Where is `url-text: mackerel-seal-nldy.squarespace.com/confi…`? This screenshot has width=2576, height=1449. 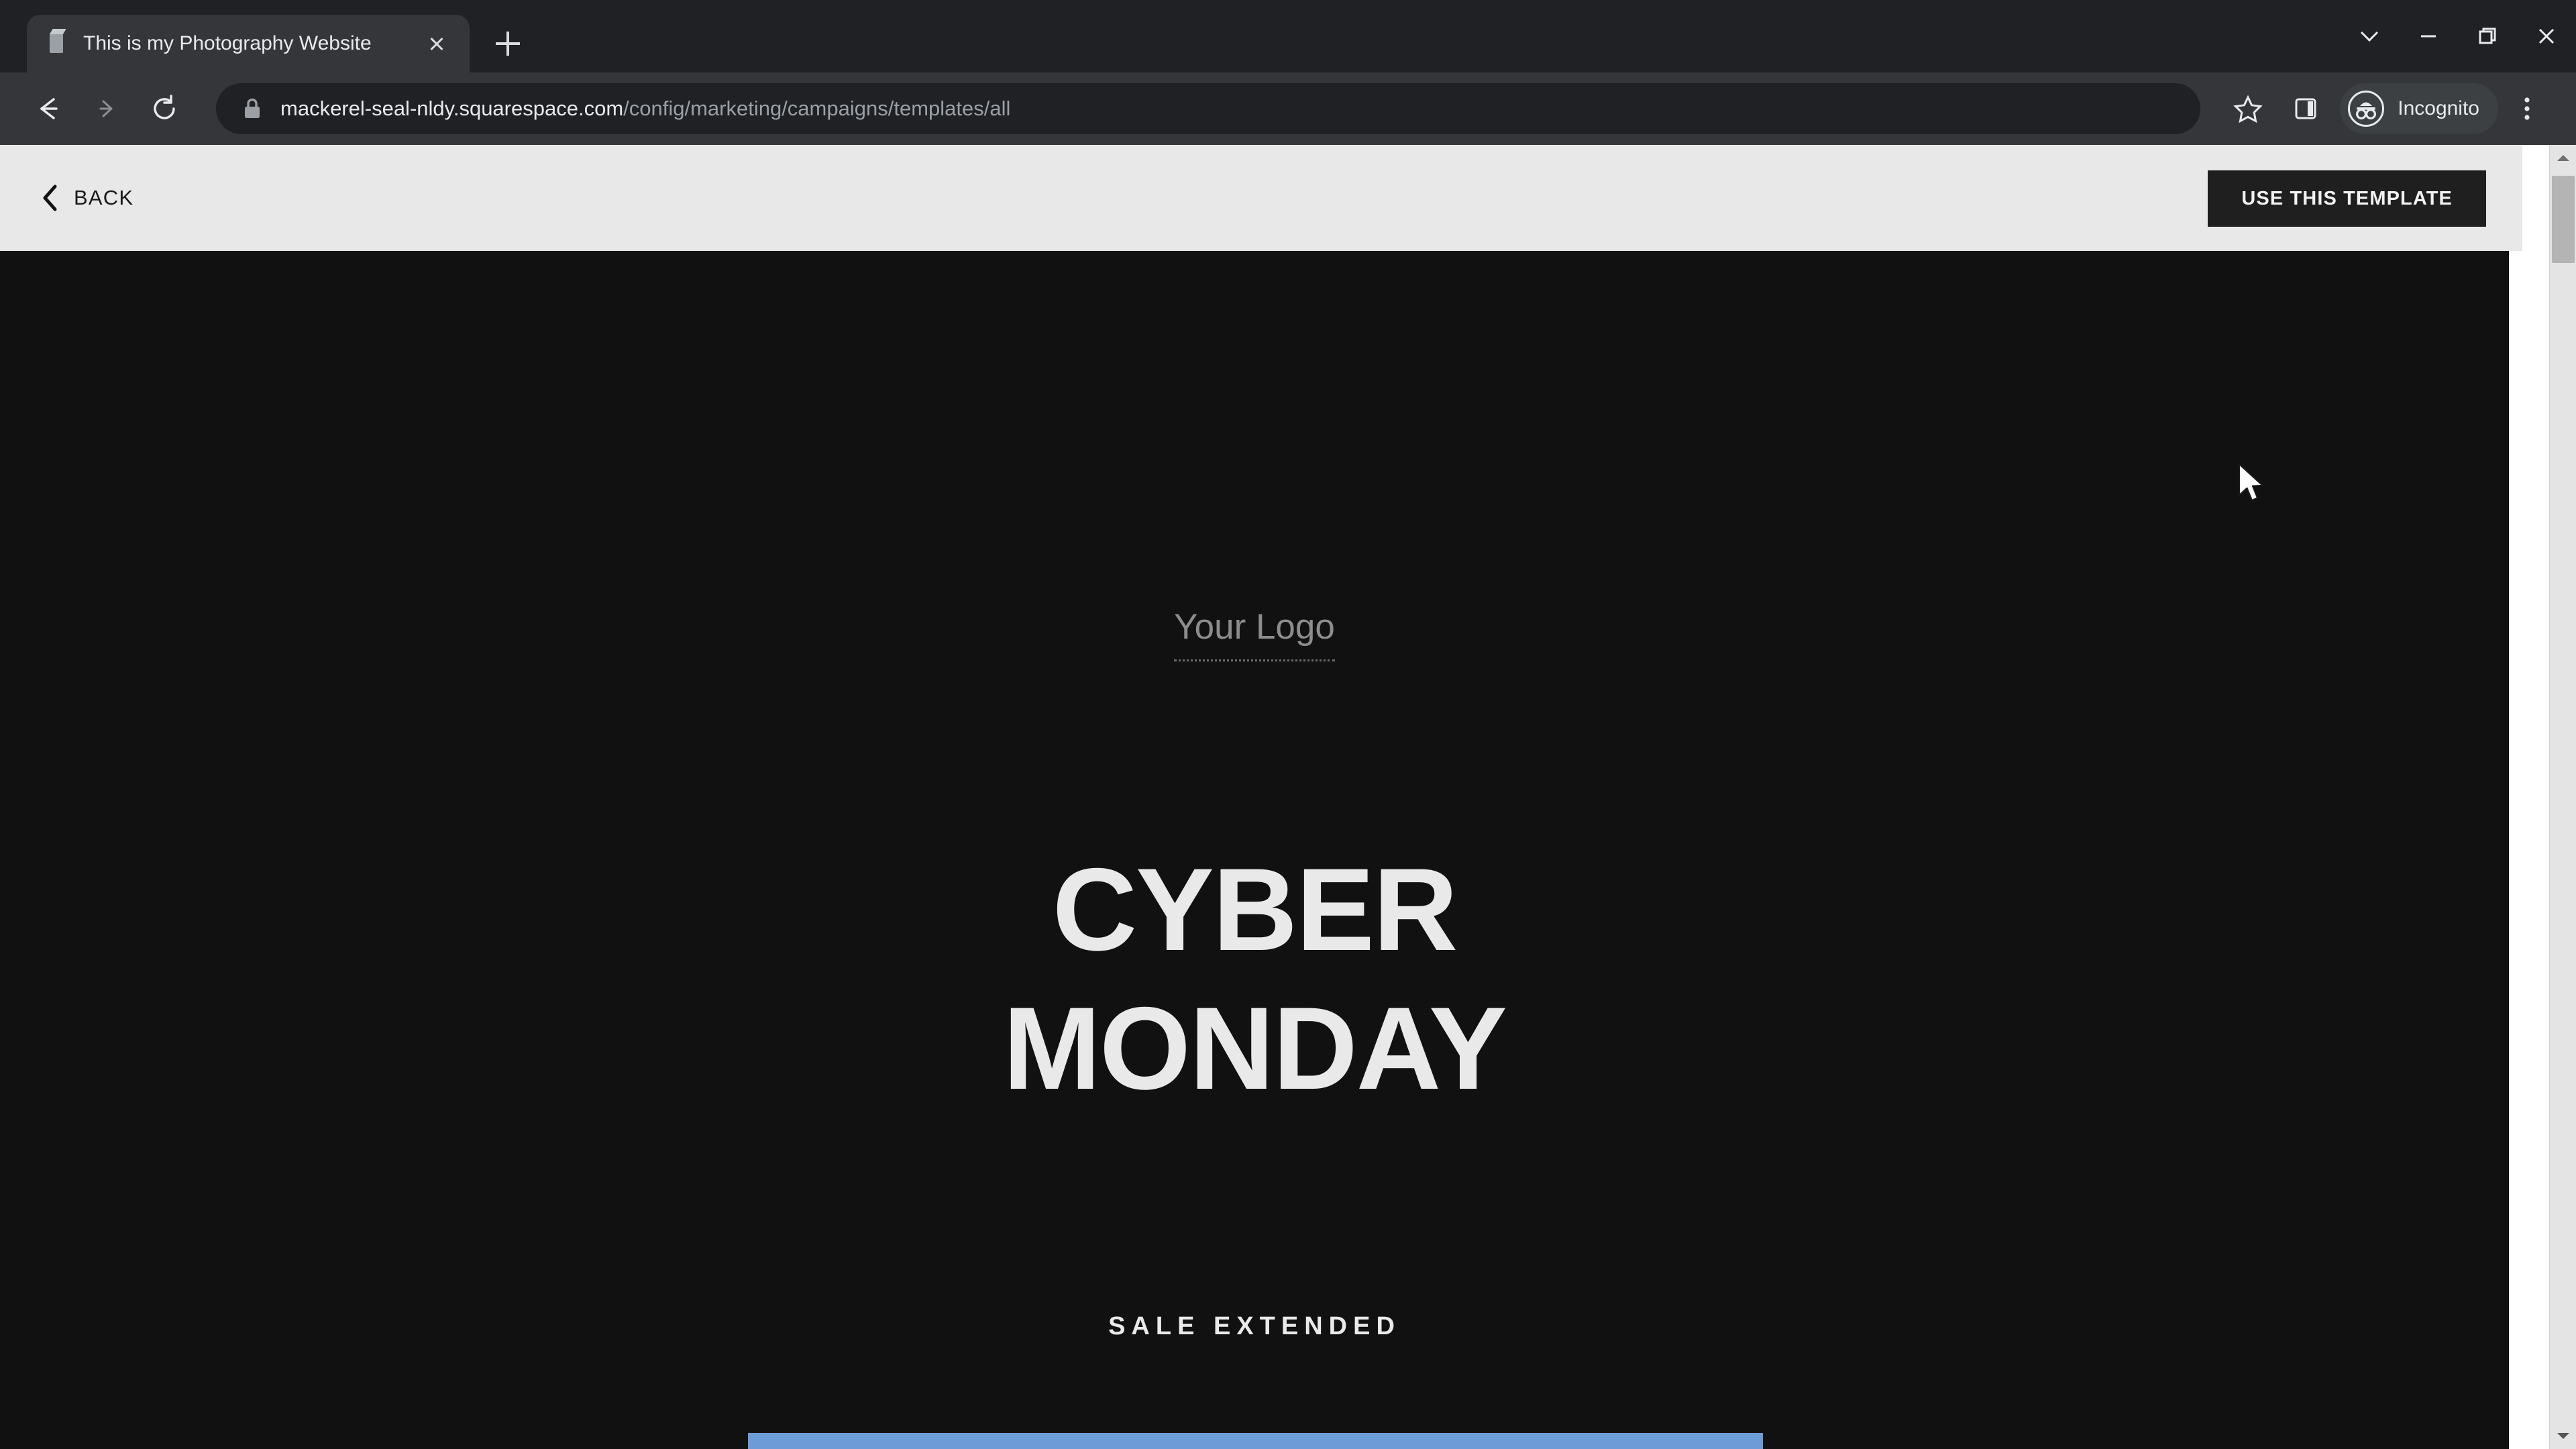
url-text: mackerel-seal-nldy.squarespace.com/confi… is located at coordinates (645, 109).